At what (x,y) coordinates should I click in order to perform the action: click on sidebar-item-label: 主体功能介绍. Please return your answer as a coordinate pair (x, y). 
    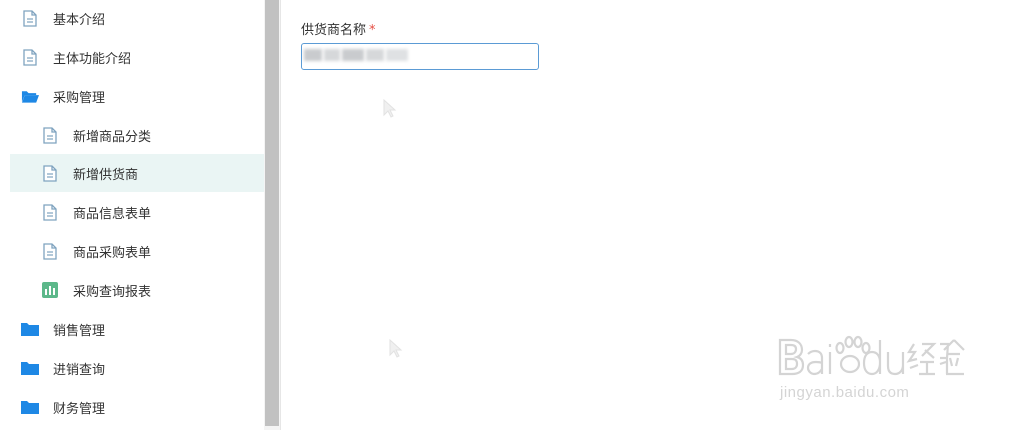
    Looking at the image, I should click on (92, 59).